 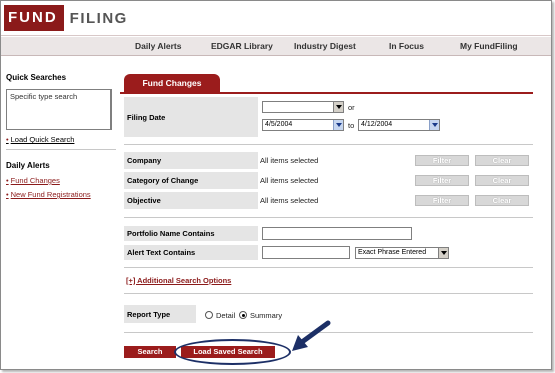 What do you see at coordinates (406, 46) in the screenshot?
I see `nav-in-focus: In Focus` at bounding box center [406, 46].